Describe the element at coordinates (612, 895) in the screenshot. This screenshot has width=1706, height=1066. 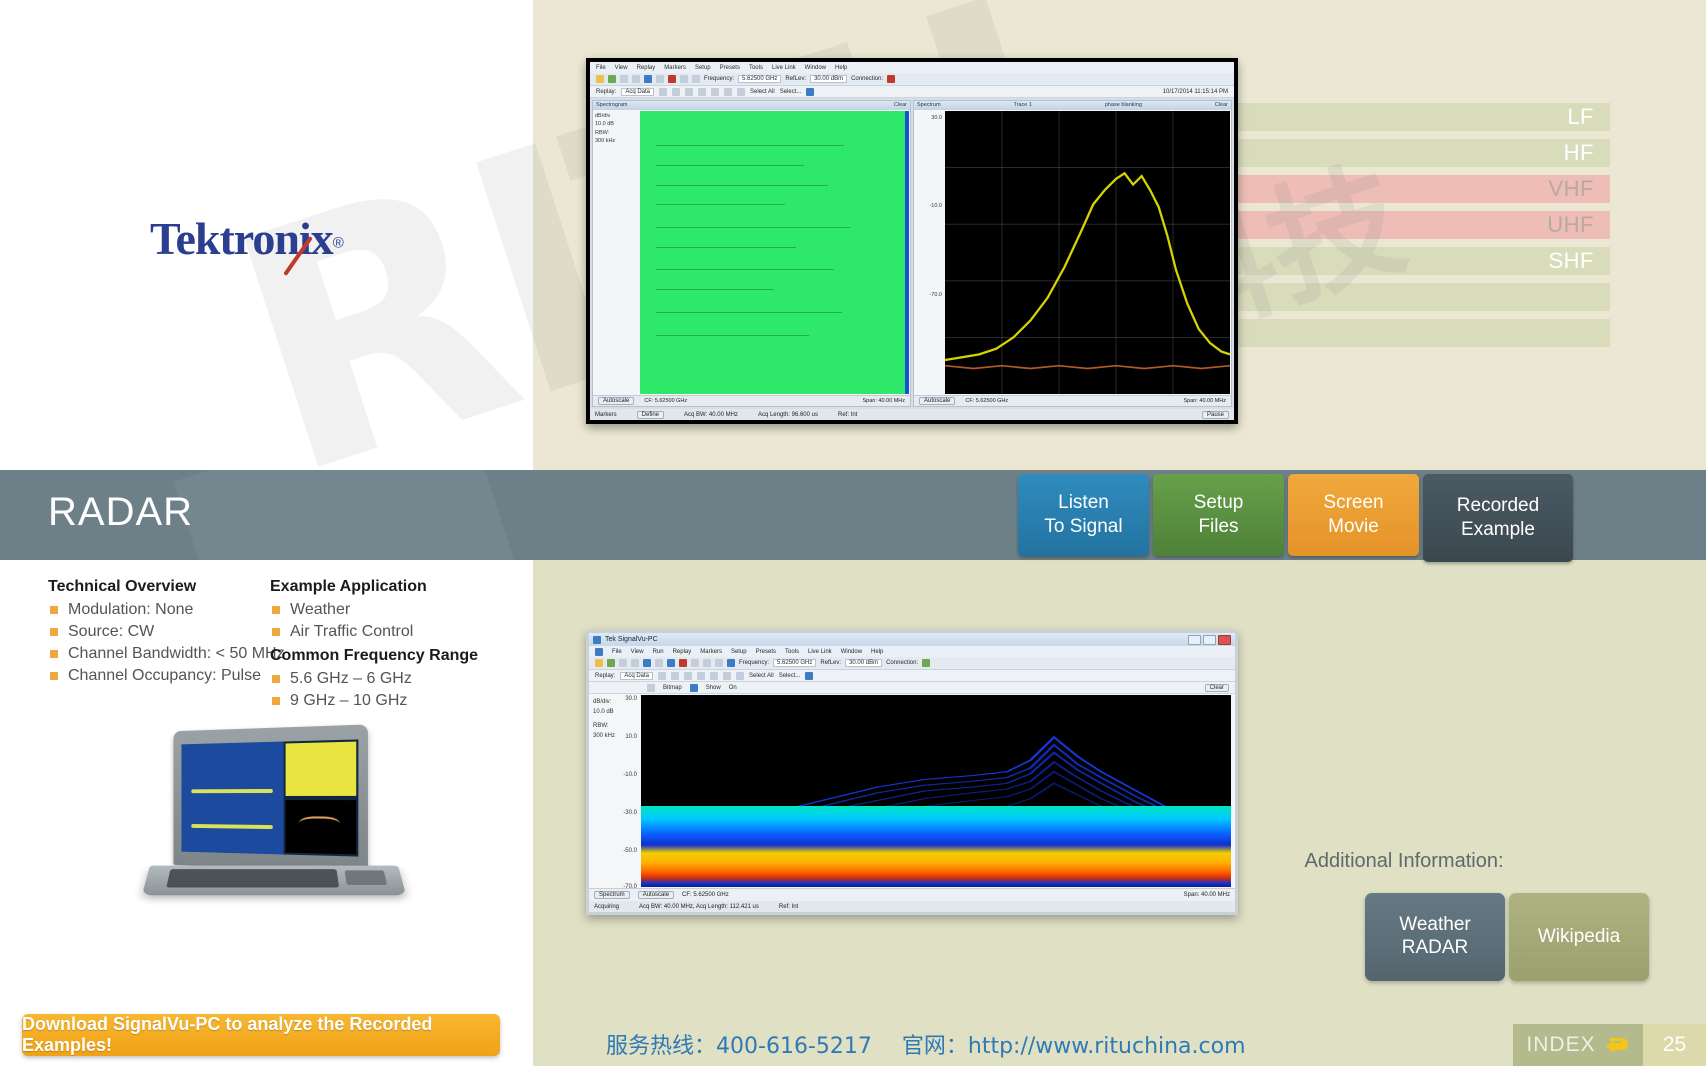
I see `spectrum-select: Spectrum` at that location.